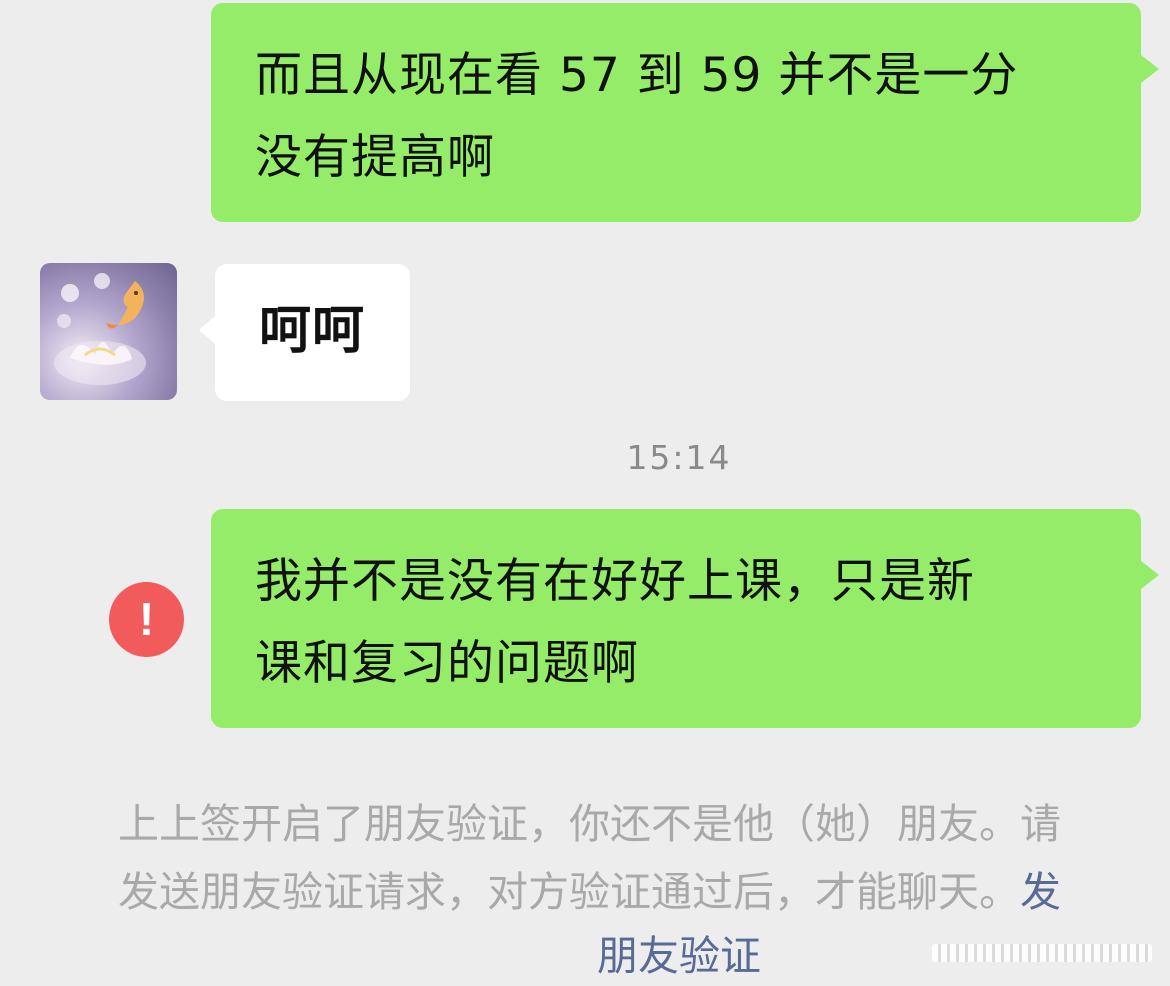 The width and height of the screenshot is (1170, 986). What do you see at coordinates (100, 329) in the screenshot?
I see `goldfish-lotus-avatar-icon` at bounding box center [100, 329].